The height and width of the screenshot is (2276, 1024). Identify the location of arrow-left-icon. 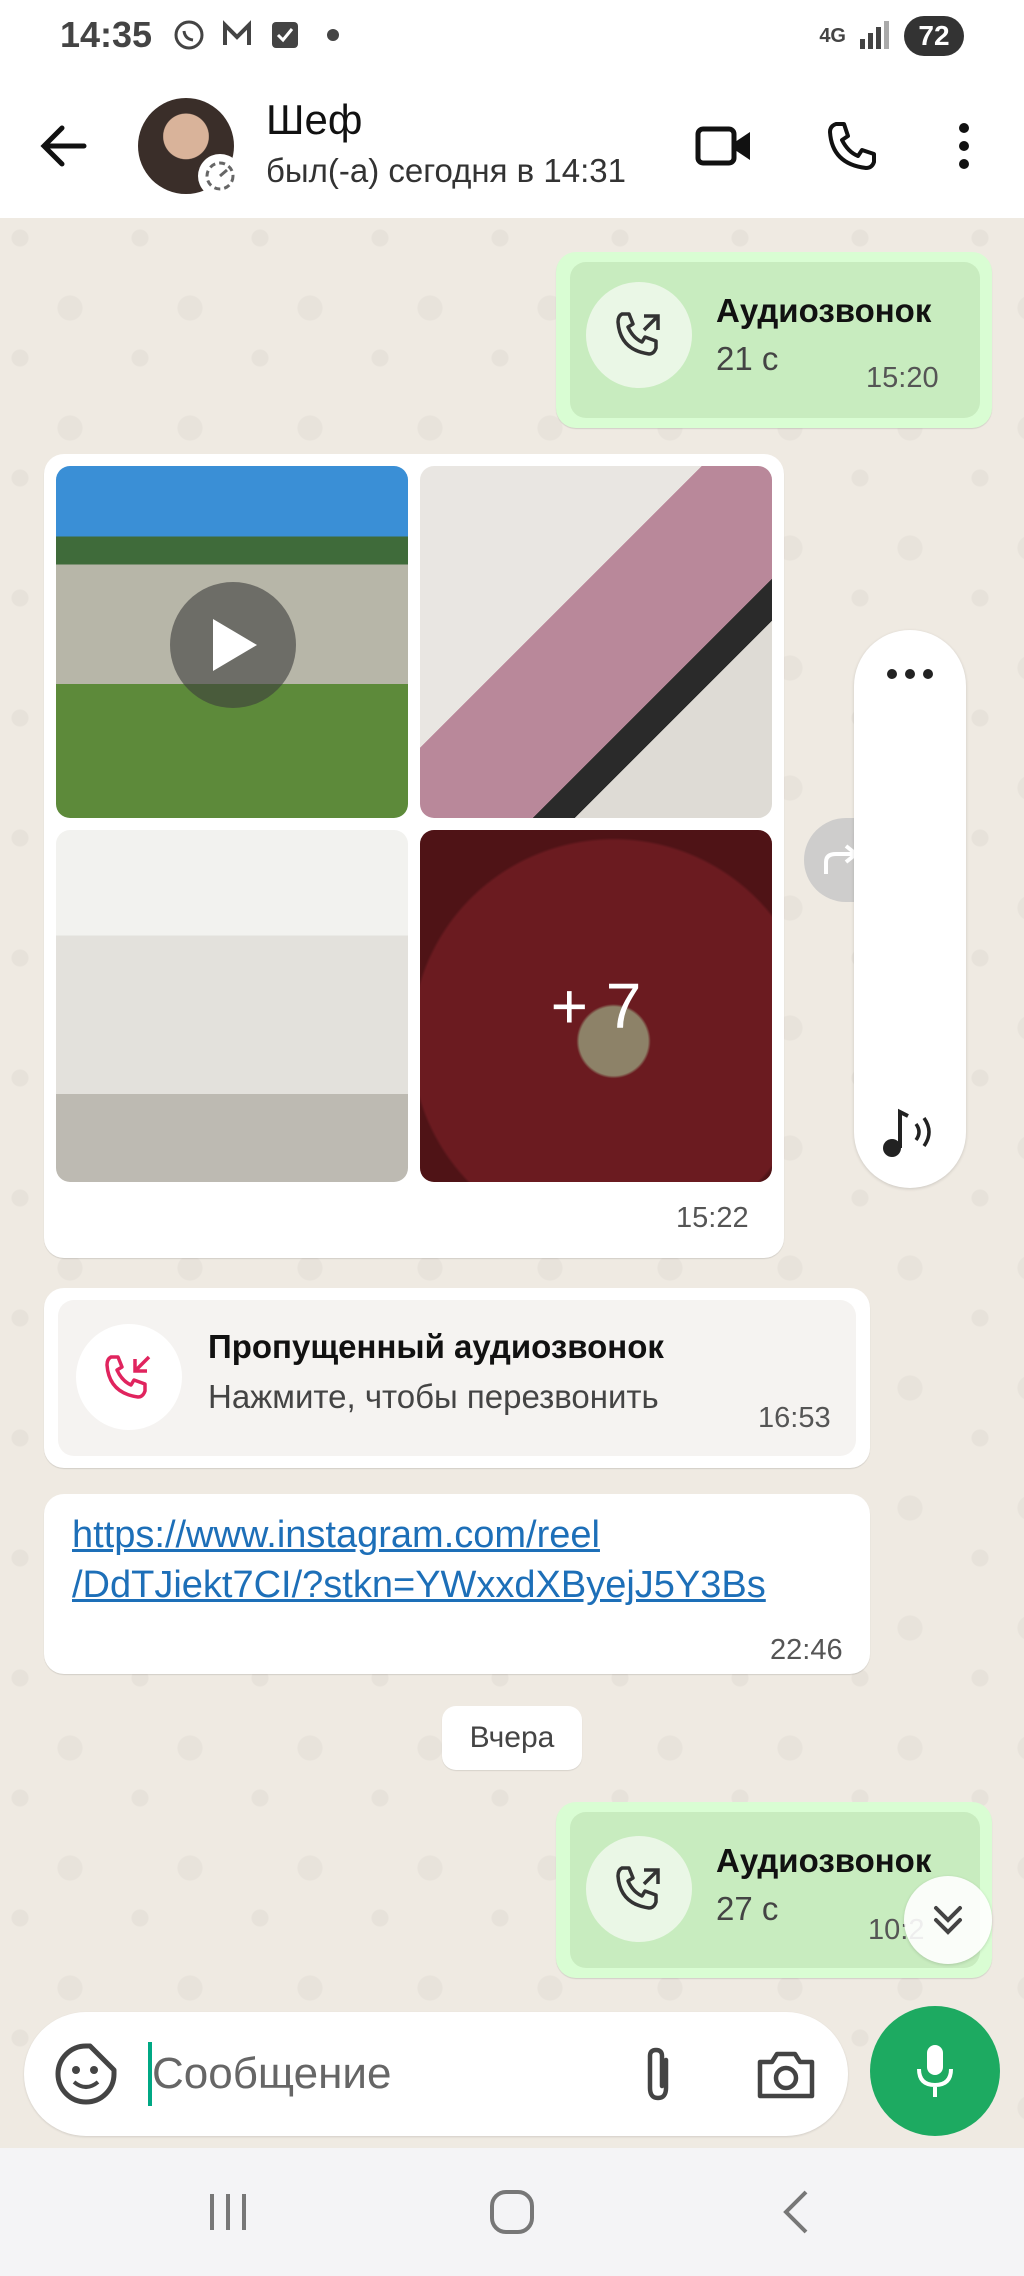
(63, 146).